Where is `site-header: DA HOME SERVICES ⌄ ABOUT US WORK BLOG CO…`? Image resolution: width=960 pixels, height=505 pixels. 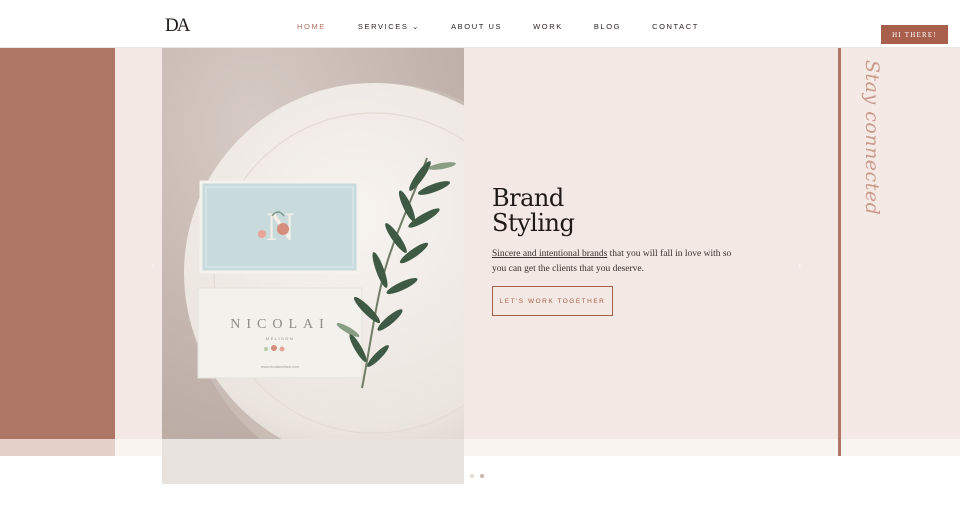 site-header: DA HOME SERVICES ⌄ ABOUT US WORK BLOG CO… is located at coordinates (480, 24).